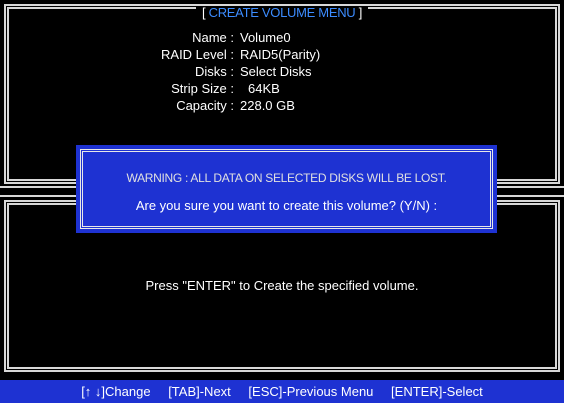 The width and height of the screenshot is (564, 403). What do you see at coordinates (282, 89) in the screenshot?
I see `field-strip-size: Strip Size : 64KB` at bounding box center [282, 89].